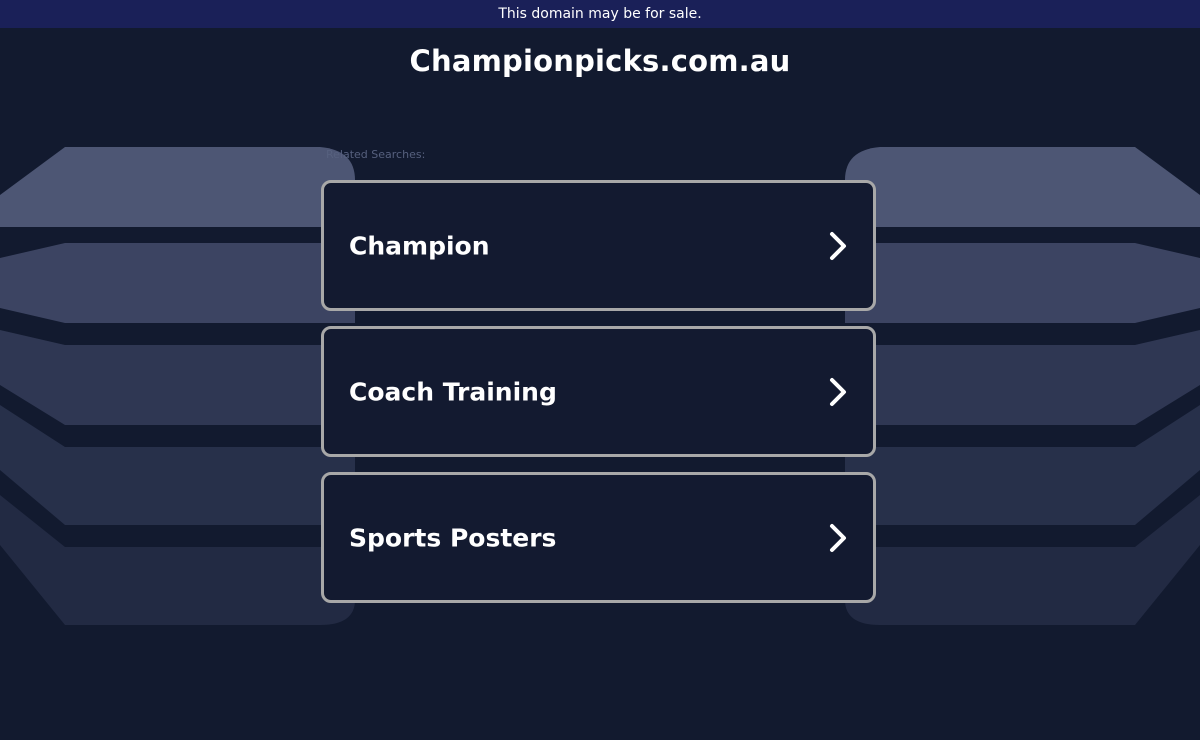  What do you see at coordinates (600, 14) in the screenshot?
I see `domain-for-sale-banner: This domain may be for sale.` at bounding box center [600, 14].